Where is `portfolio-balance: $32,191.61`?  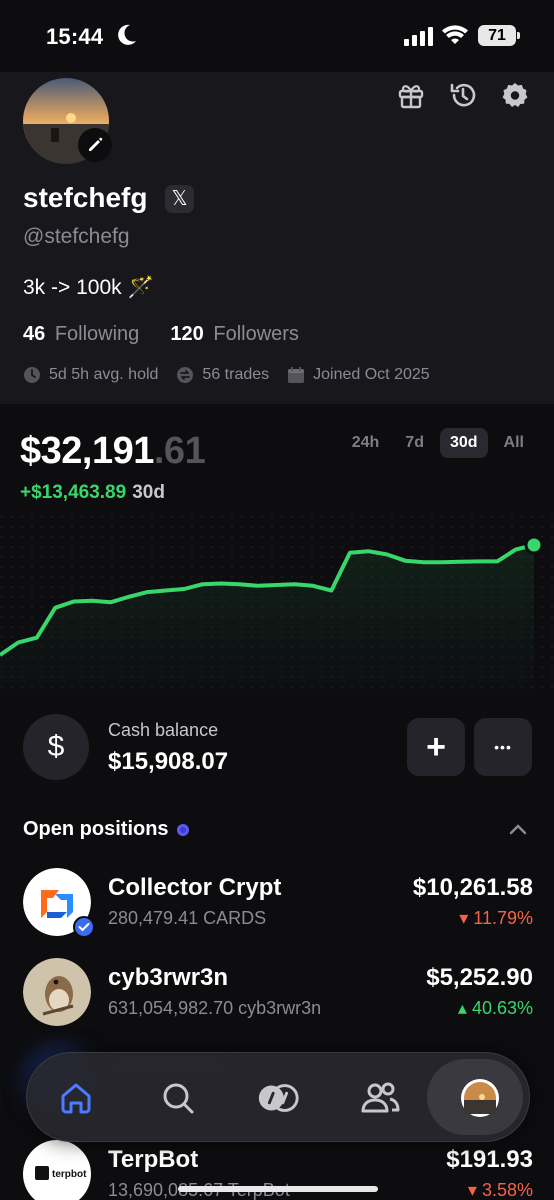 portfolio-balance: $32,191.61 is located at coordinates (113, 451).